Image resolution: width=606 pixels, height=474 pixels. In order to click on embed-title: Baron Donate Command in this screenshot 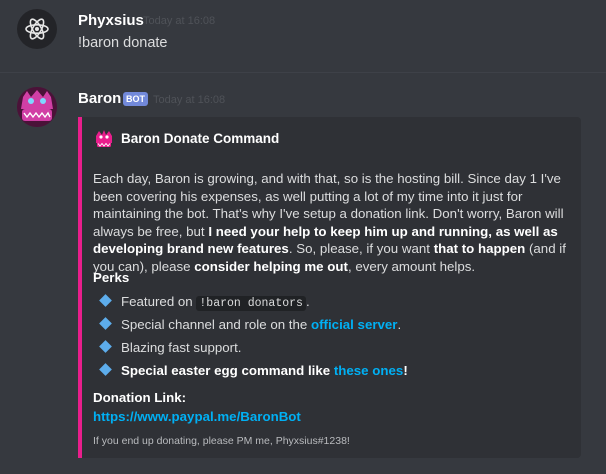, I will do `click(200, 138)`.